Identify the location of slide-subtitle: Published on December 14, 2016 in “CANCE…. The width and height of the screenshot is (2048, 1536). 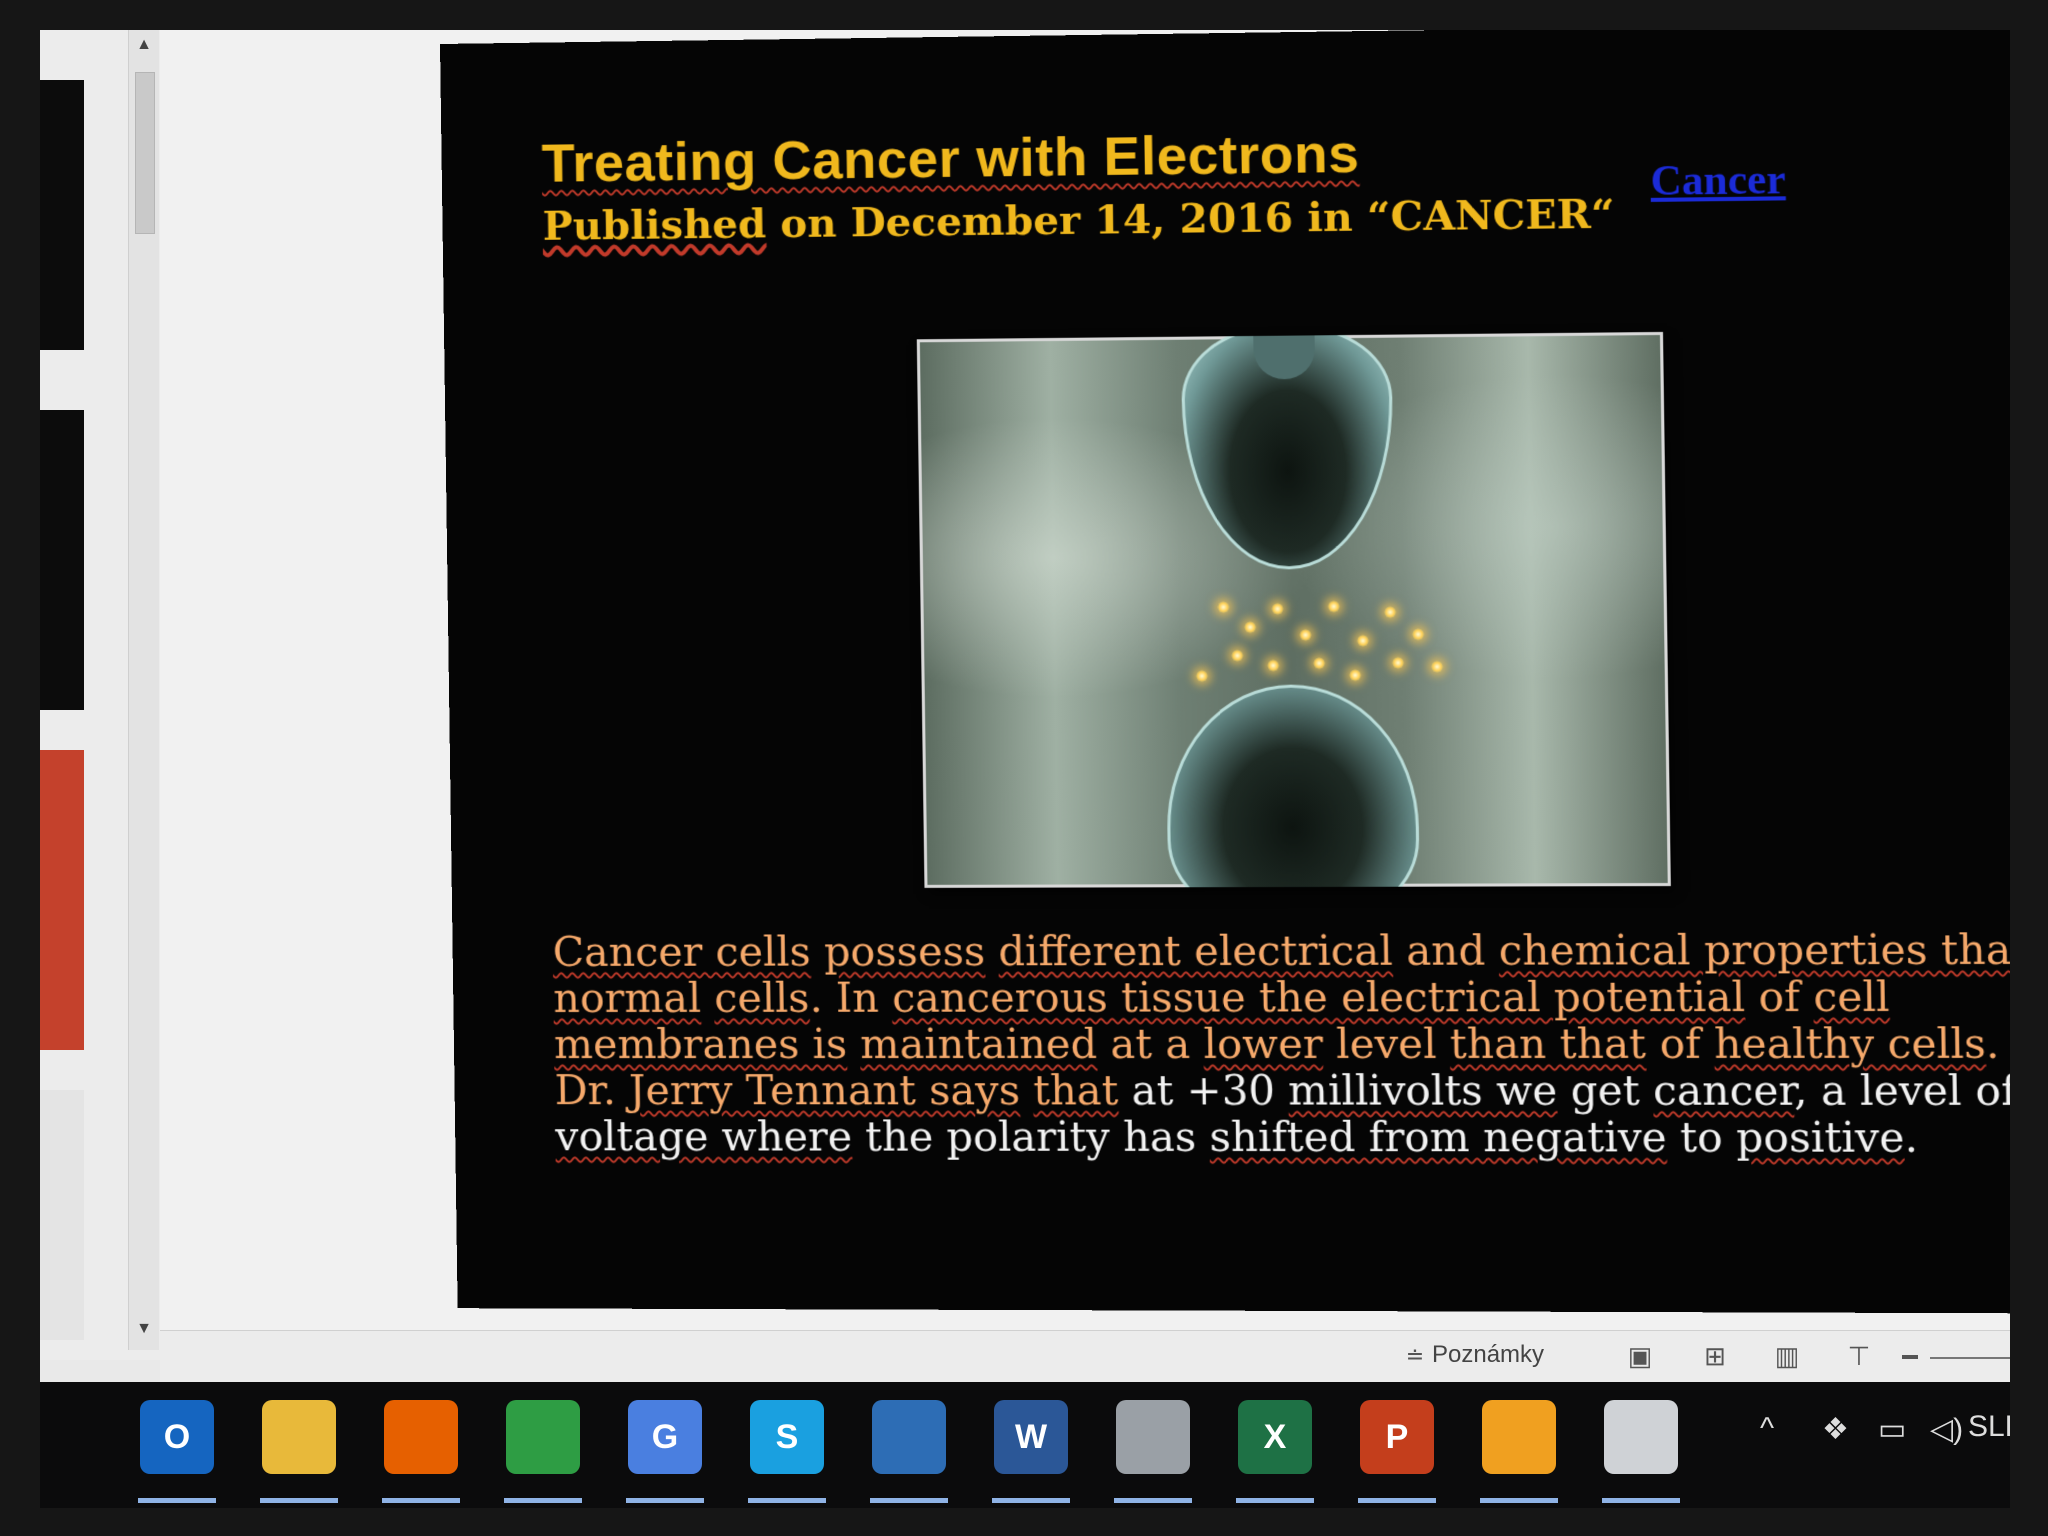
(1078, 220).